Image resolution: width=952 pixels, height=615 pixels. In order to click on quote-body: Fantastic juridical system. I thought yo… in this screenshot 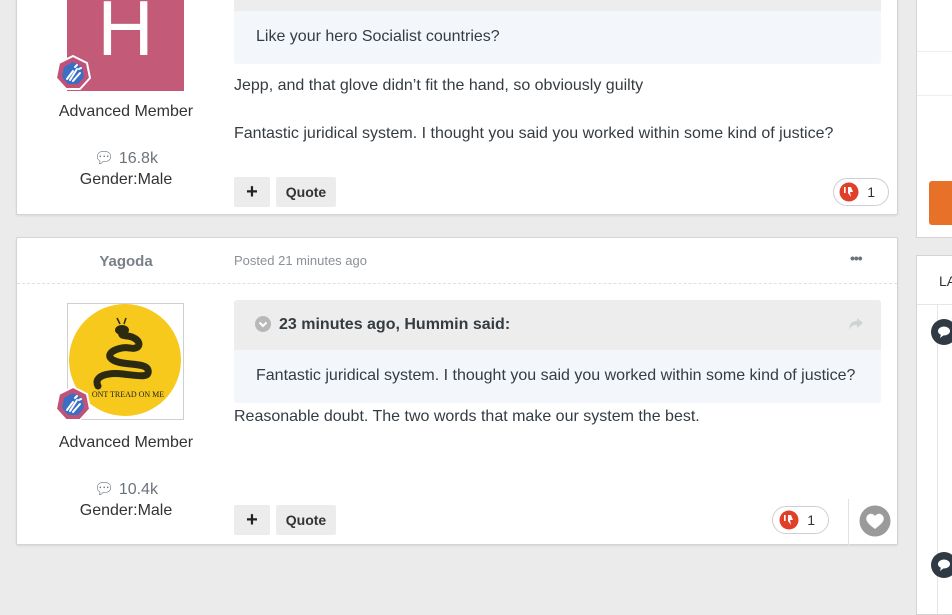, I will do `click(556, 375)`.